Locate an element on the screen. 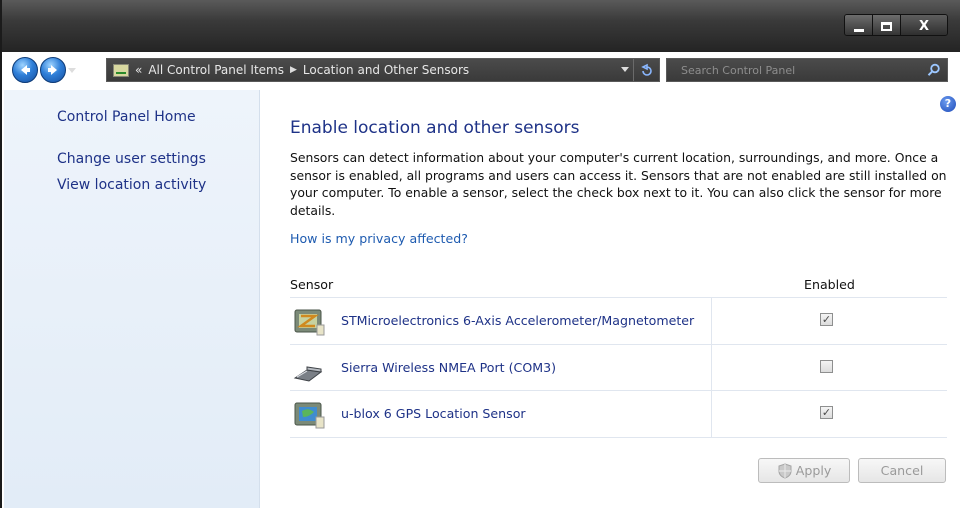  breadcrumb-overflow: « is located at coordinates (138, 70).